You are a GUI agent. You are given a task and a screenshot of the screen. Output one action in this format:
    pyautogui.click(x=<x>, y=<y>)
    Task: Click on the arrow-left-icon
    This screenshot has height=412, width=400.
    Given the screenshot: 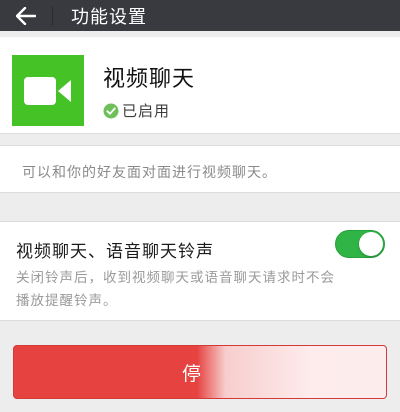 What is the action you would take?
    pyautogui.click(x=26, y=15)
    